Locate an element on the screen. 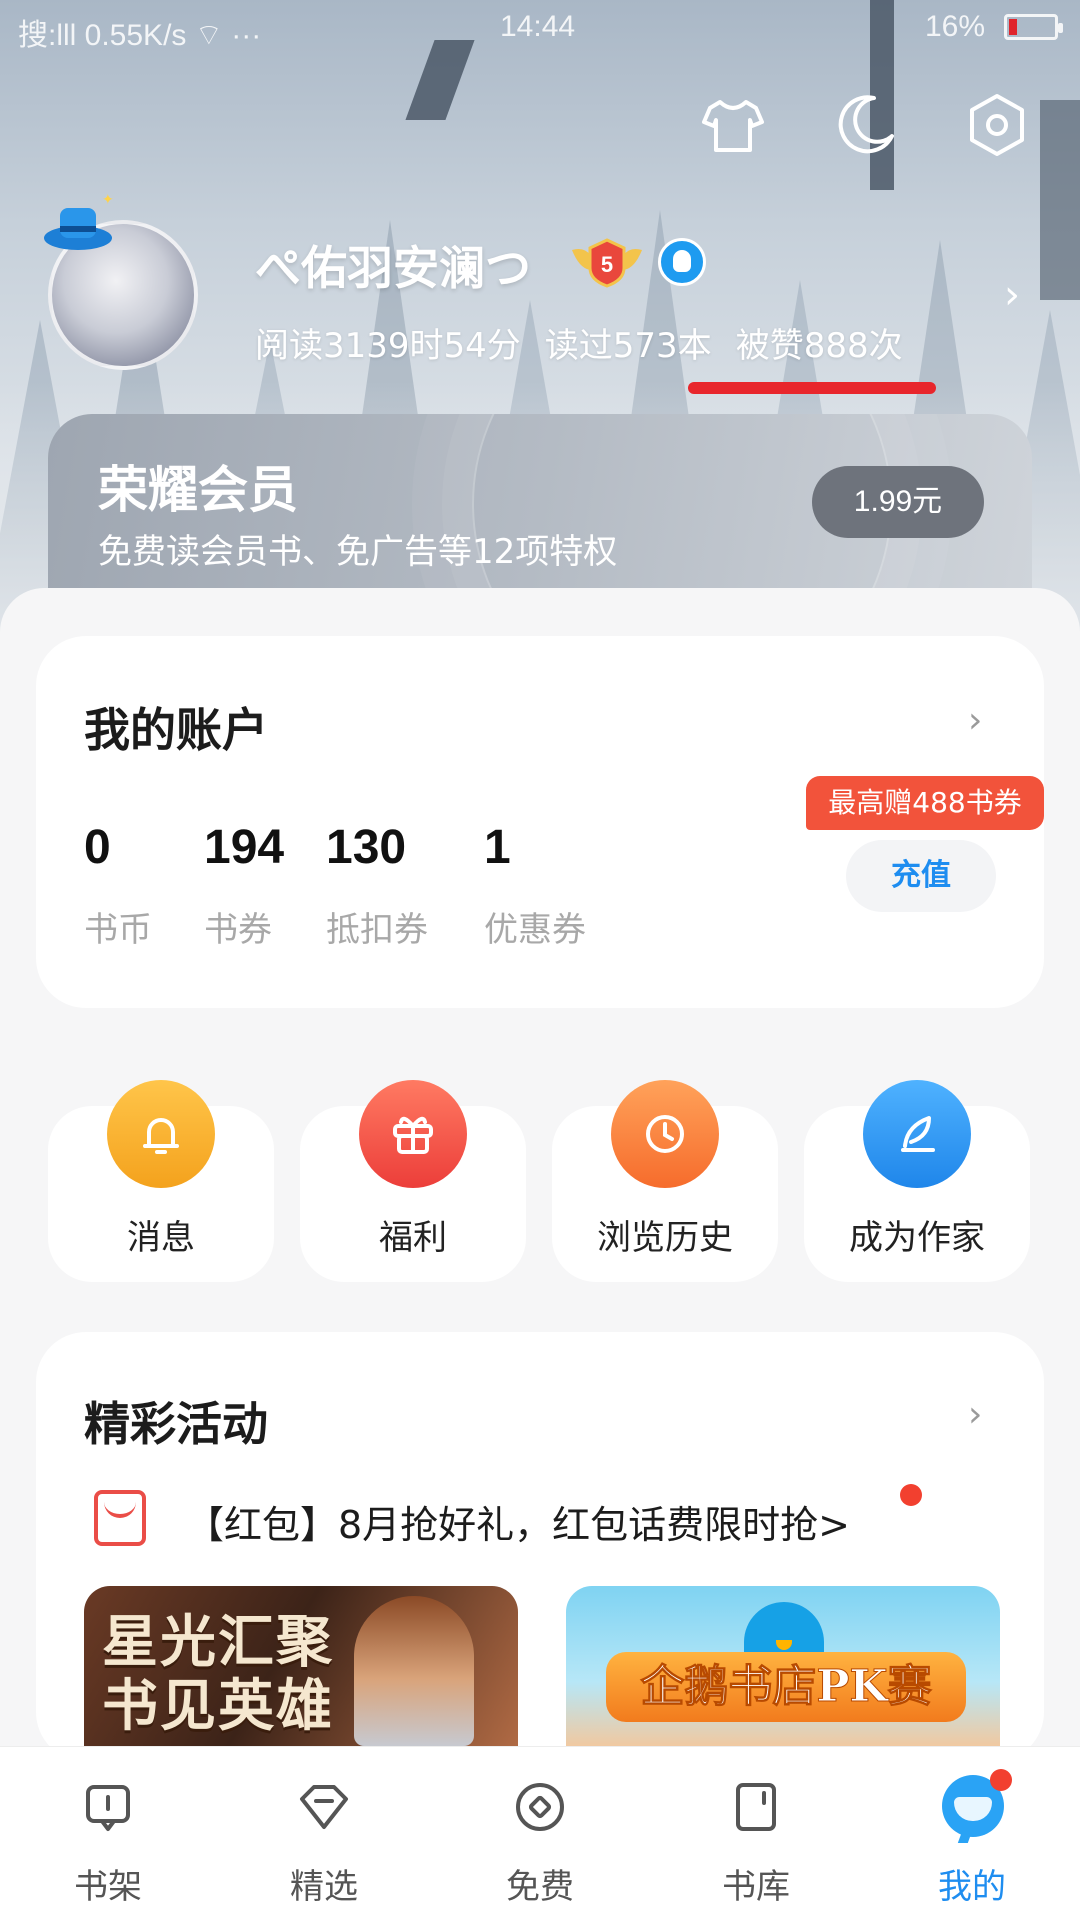  level-number: 5 is located at coordinates (607, 264).